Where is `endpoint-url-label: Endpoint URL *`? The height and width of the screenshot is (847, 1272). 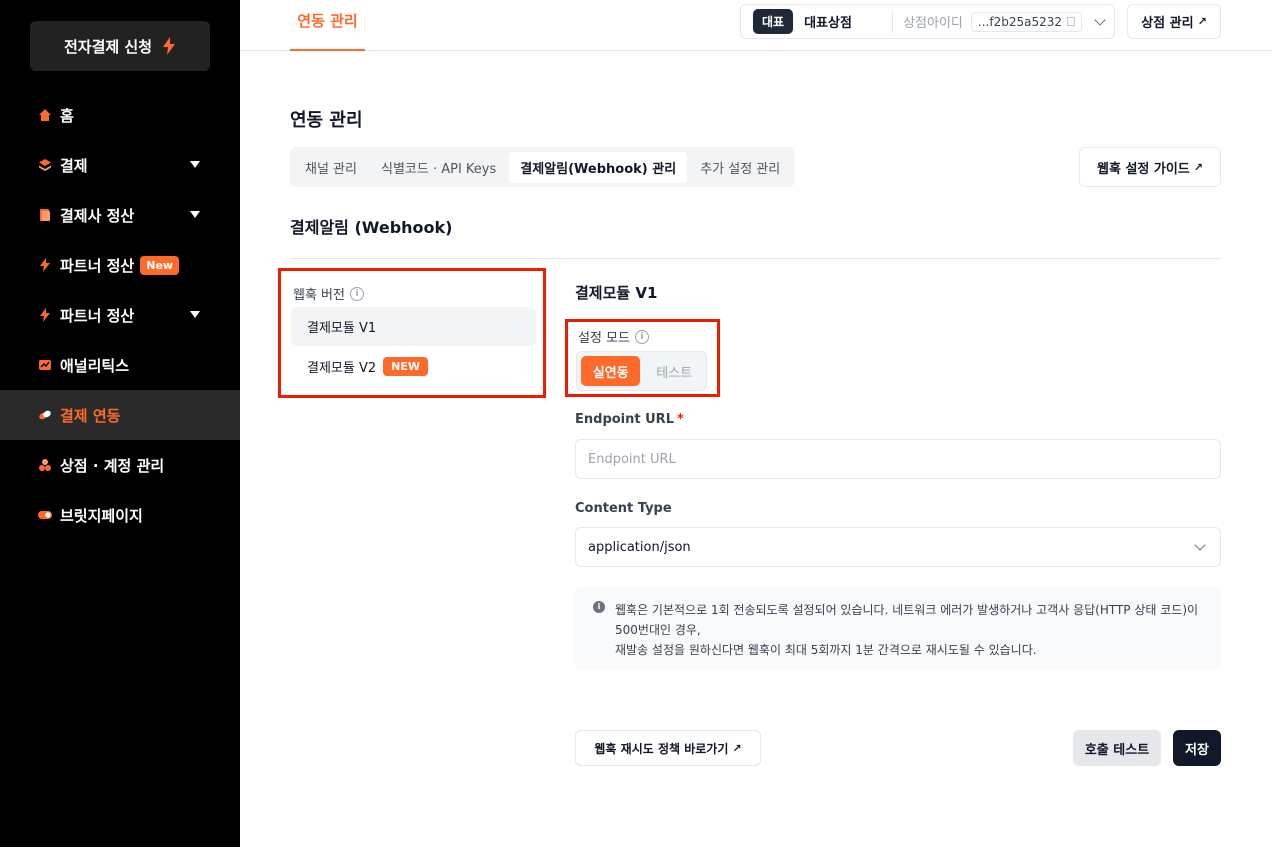
endpoint-url-label: Endpoint URL * is located at coordinates (629, 419).